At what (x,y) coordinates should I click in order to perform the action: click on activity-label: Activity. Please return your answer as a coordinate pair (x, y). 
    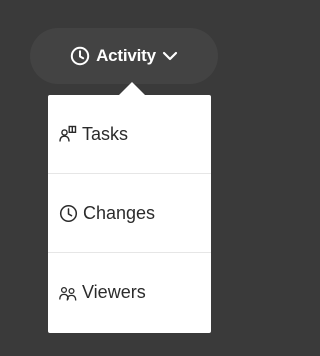
    Looking at the image, I should click on (126, 55).